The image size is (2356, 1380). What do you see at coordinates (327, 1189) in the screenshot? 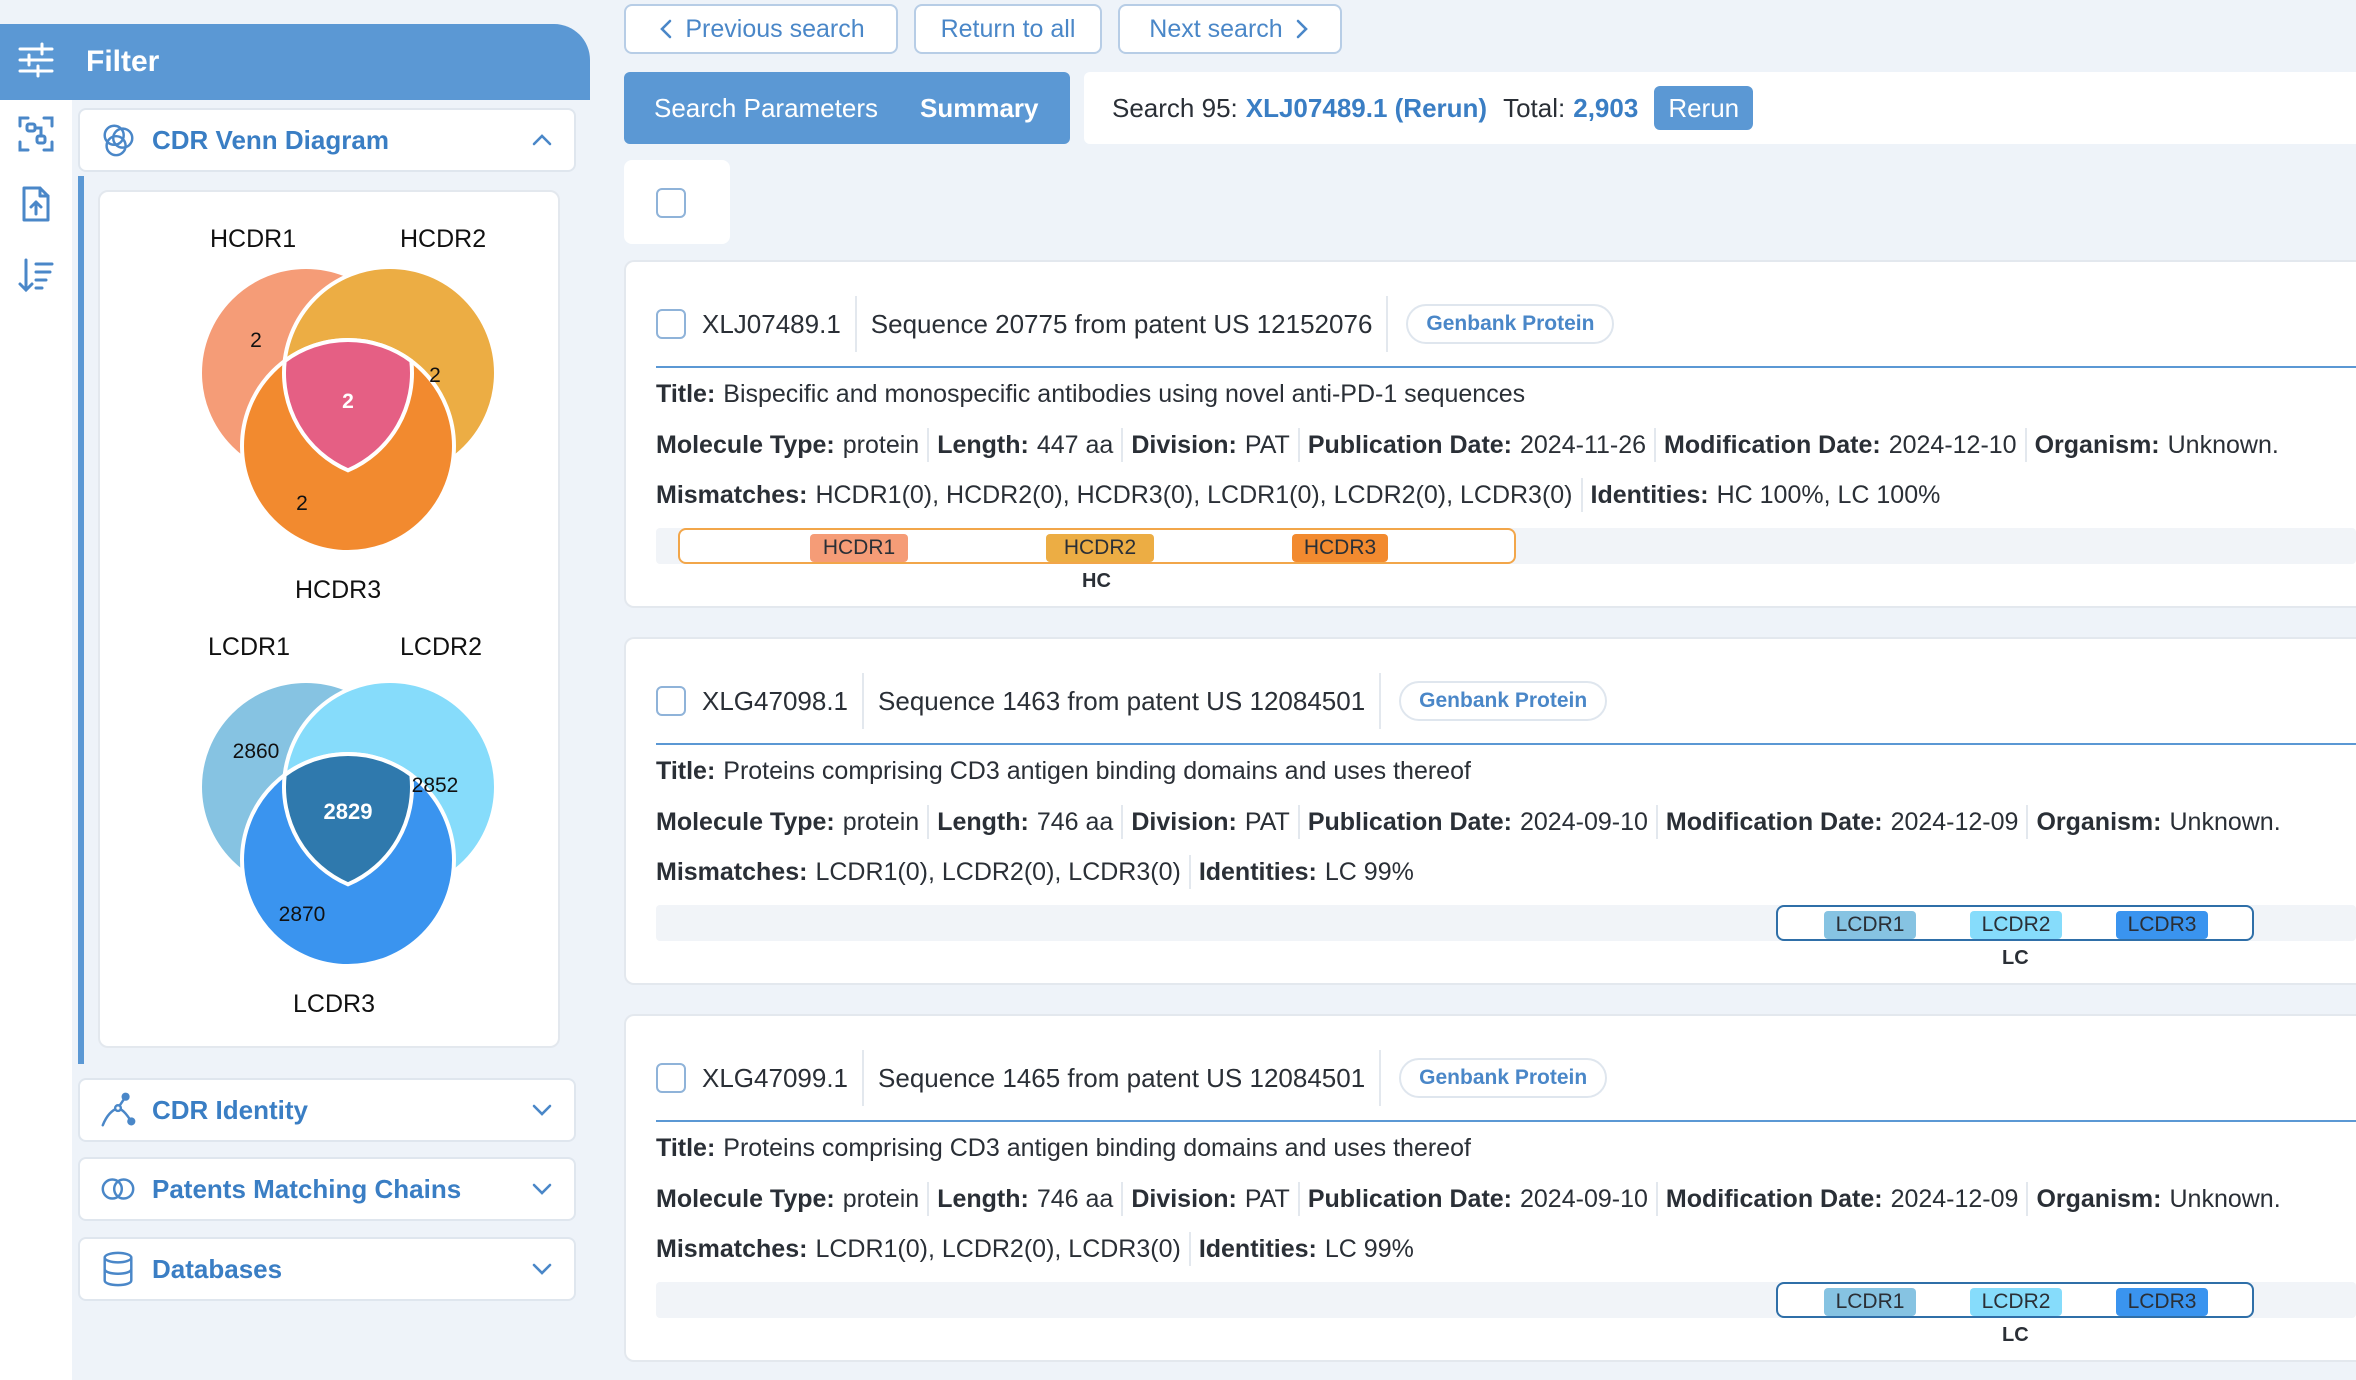
I see `accordion-patents-matching-chains: Patents Matching Chains` at bounding box center [327, 1189].